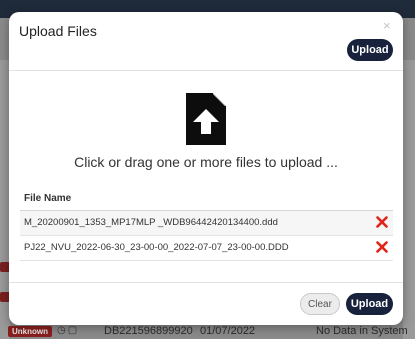 The width and height of the screenshot is (415, 339). What do you see at coordinates (48, 198) in the screenshot?
I see `file-name-header: File Name` at bounding box center [48, 198].